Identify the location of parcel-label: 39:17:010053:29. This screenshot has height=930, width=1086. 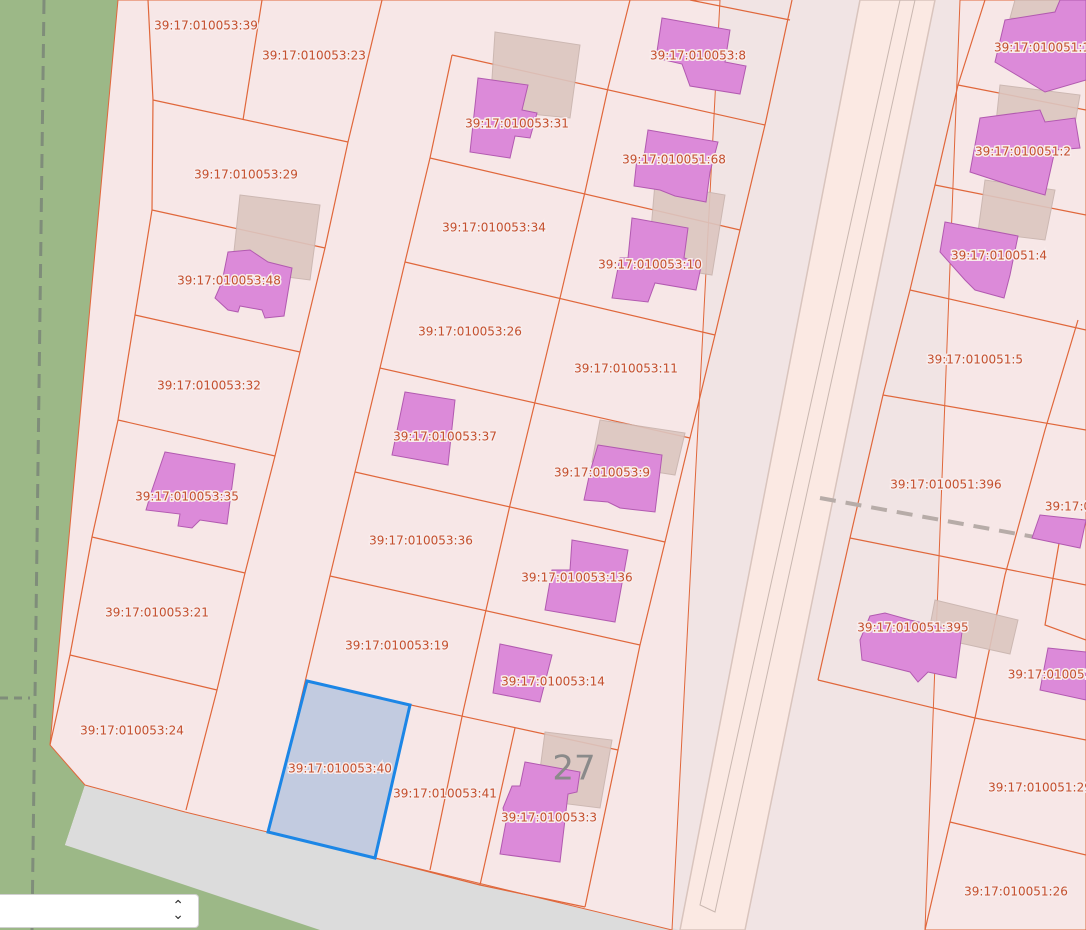
(246, 174).